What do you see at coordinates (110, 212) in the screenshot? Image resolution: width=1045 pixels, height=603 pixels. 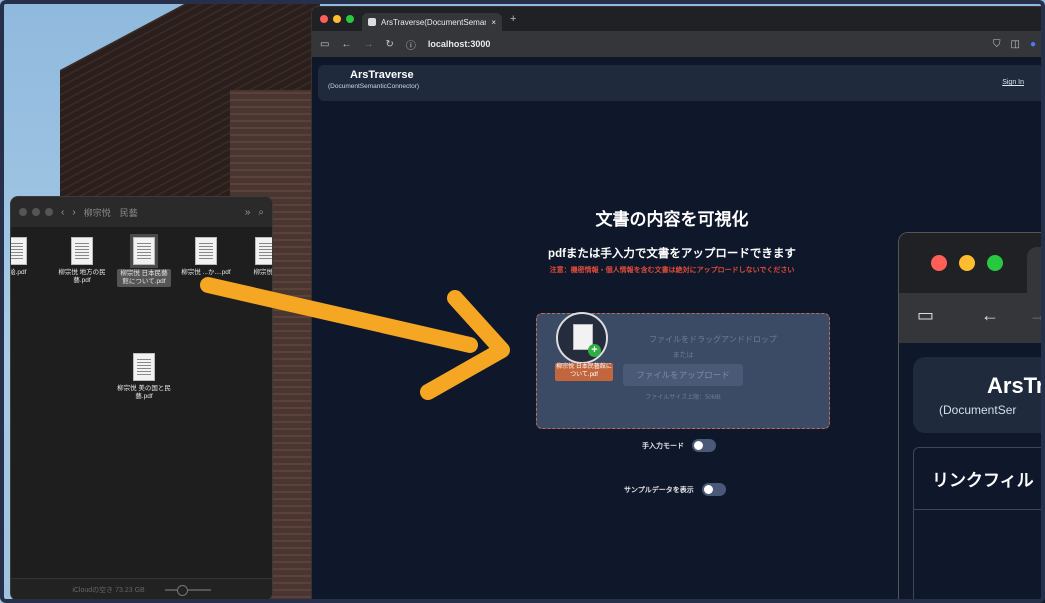 I see `finder-title: 柳宗悦 民藝` at bounding box center [110, 212].